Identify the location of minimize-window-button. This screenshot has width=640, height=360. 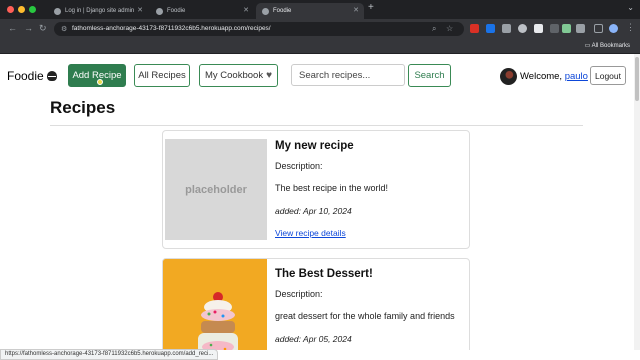
(21, 9).